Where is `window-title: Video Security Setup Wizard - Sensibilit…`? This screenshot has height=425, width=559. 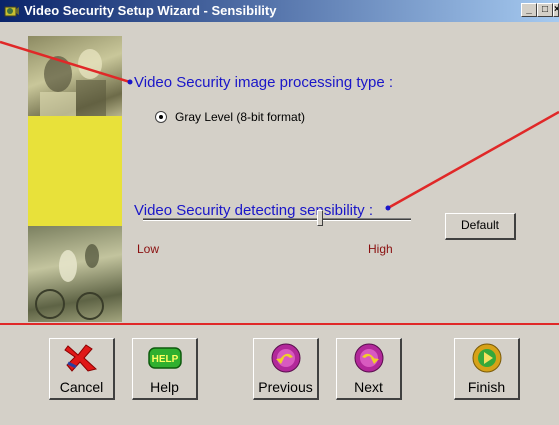 window-title: Video Security Setup Wizard - Sensibilit… is located at coordinates (150, 10).